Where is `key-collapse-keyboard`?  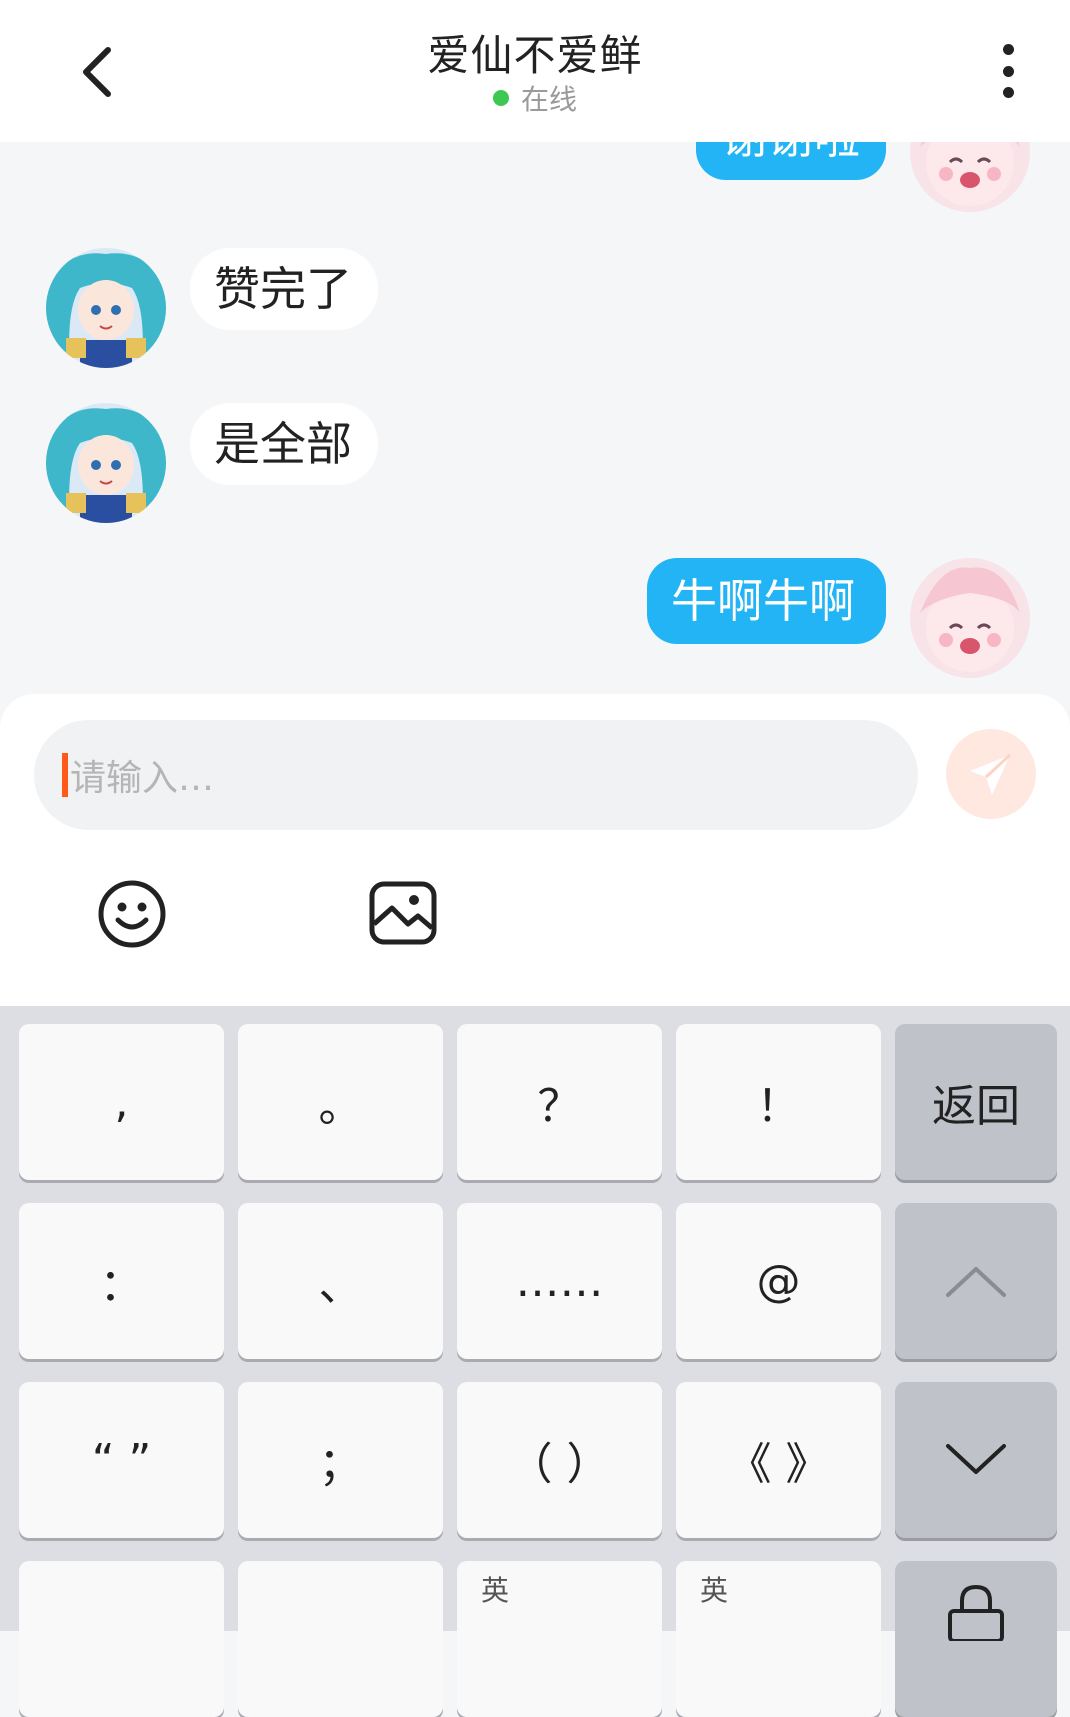 key-collapse-keyboard is located at coordinates (976, 1460).